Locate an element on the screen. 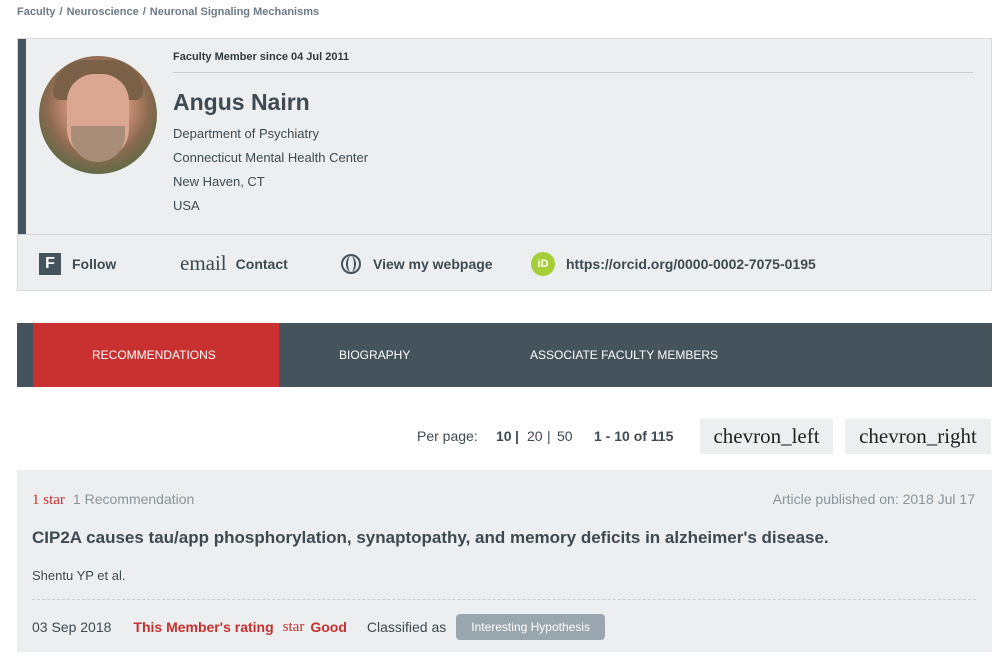  star-rating: 1 star is located at coordinates (48, 500).